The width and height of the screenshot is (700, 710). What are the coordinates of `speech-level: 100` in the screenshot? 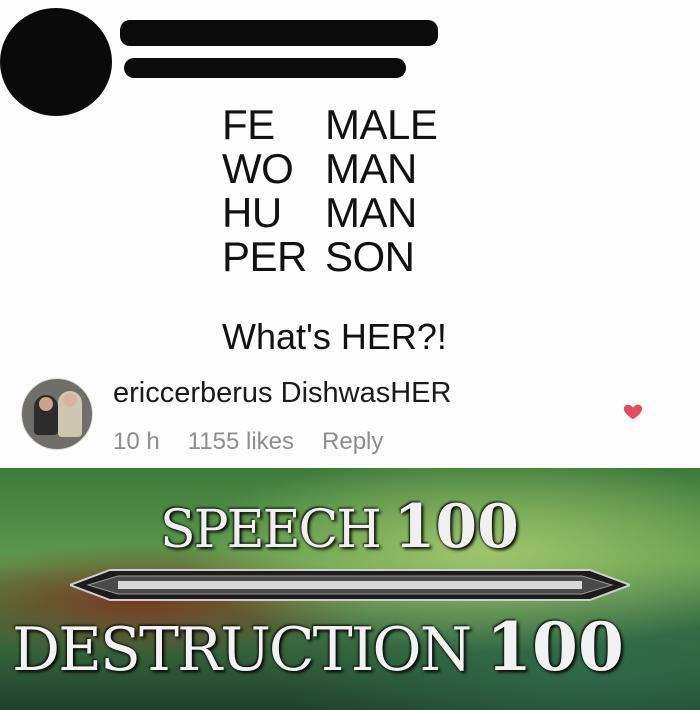 It's located at (456, 527).